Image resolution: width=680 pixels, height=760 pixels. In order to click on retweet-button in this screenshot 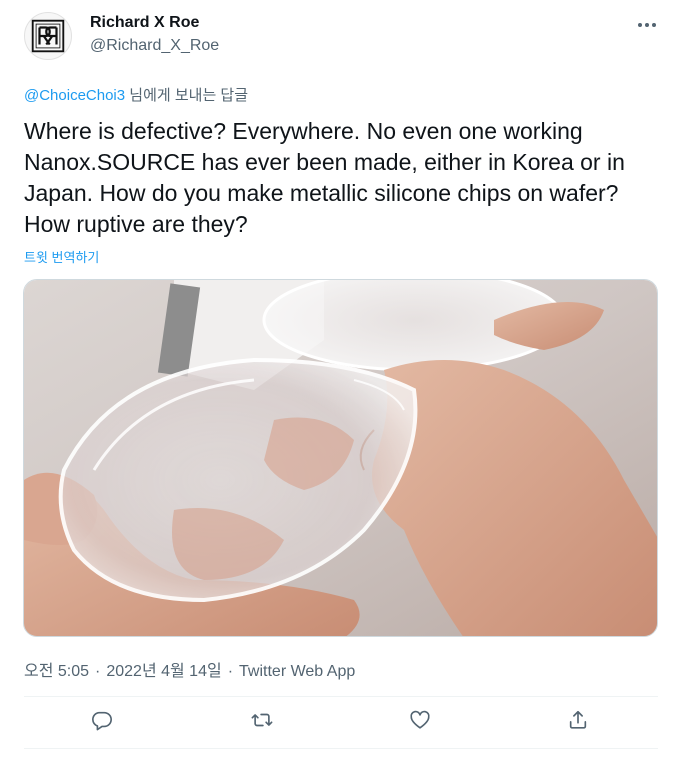, I will do `click(262, 720)`.